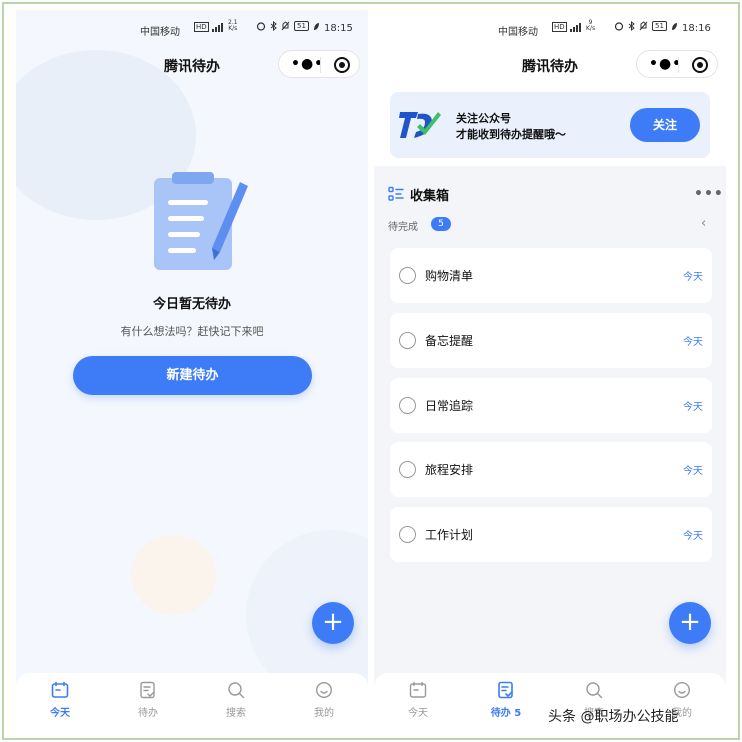  What do you see at coordinates (506, 699) in the screenshot?
I see `tab-todo: 待办 5` at bounding box center [506, 699].